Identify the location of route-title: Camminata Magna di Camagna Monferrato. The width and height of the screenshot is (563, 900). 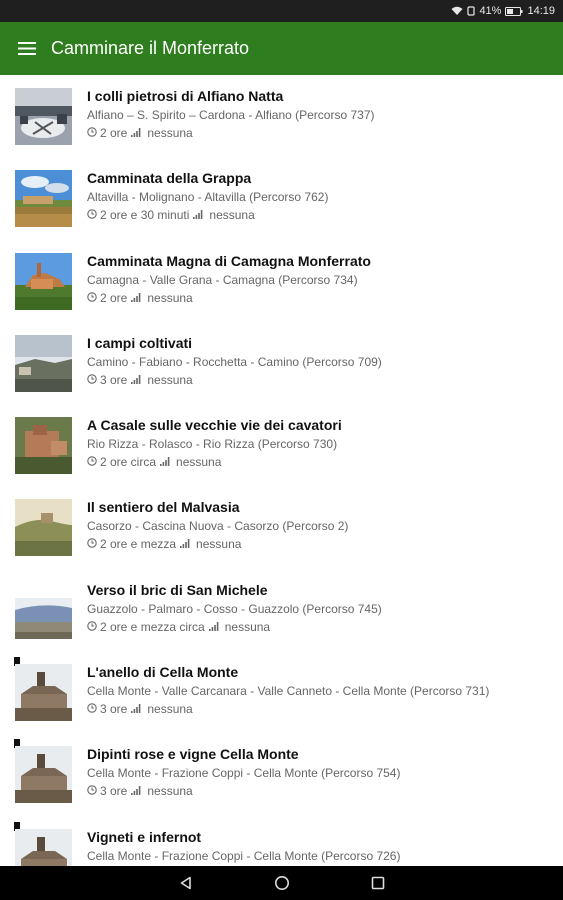
(229, 260).